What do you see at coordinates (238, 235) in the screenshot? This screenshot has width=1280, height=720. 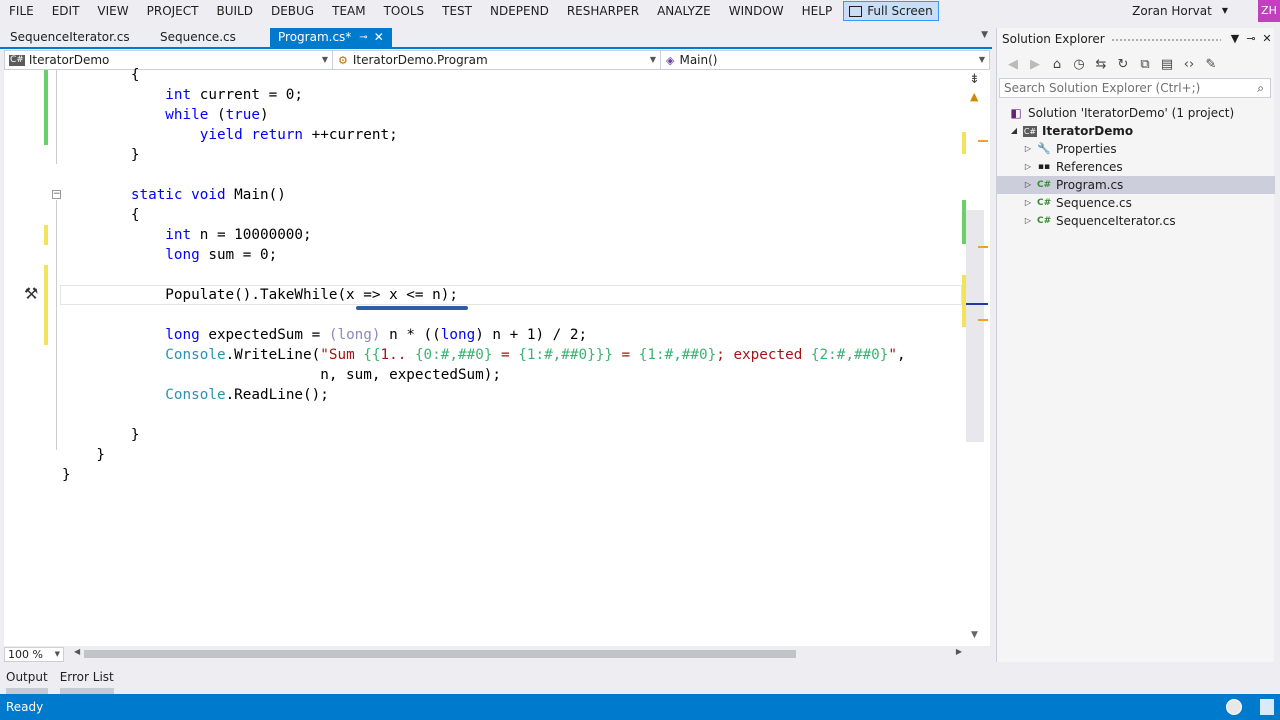 I see `code-line: int n = 10000000;` at bounding box center [238, 235].